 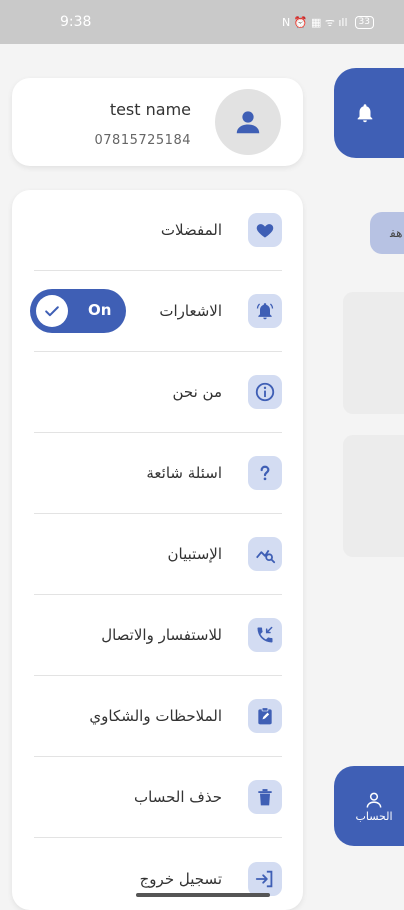 I want to click on phone-icon, so click(x=265, y=635).